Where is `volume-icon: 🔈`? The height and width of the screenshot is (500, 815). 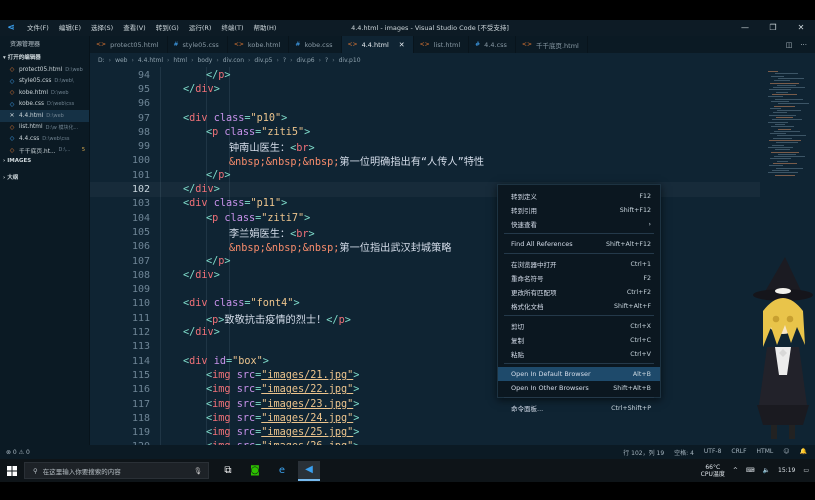 volume-icon: 🔈 is located at coordinates (766, 470).